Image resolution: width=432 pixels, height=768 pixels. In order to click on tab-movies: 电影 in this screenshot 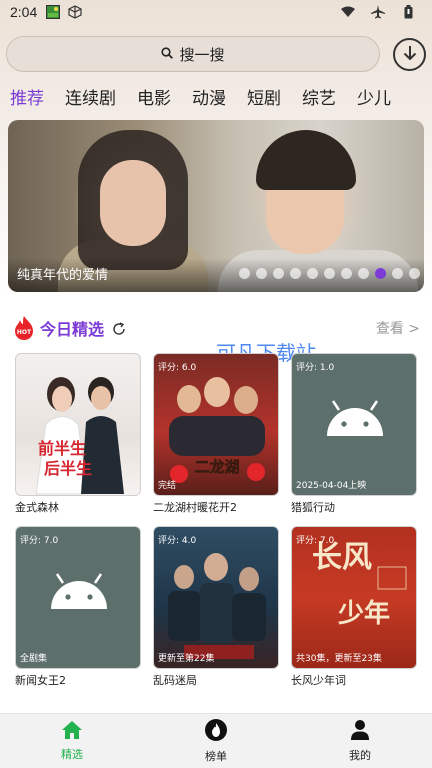, I will do `click(154, 97)`.